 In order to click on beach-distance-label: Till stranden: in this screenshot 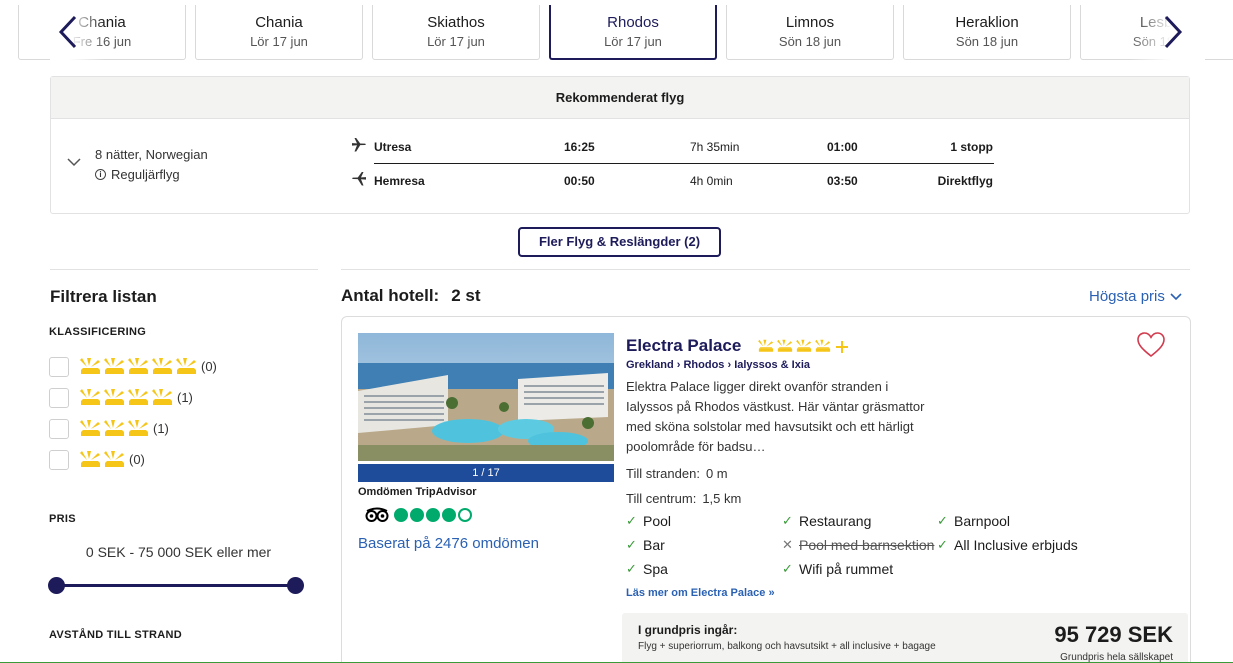, I will do `click(663, 473)`.